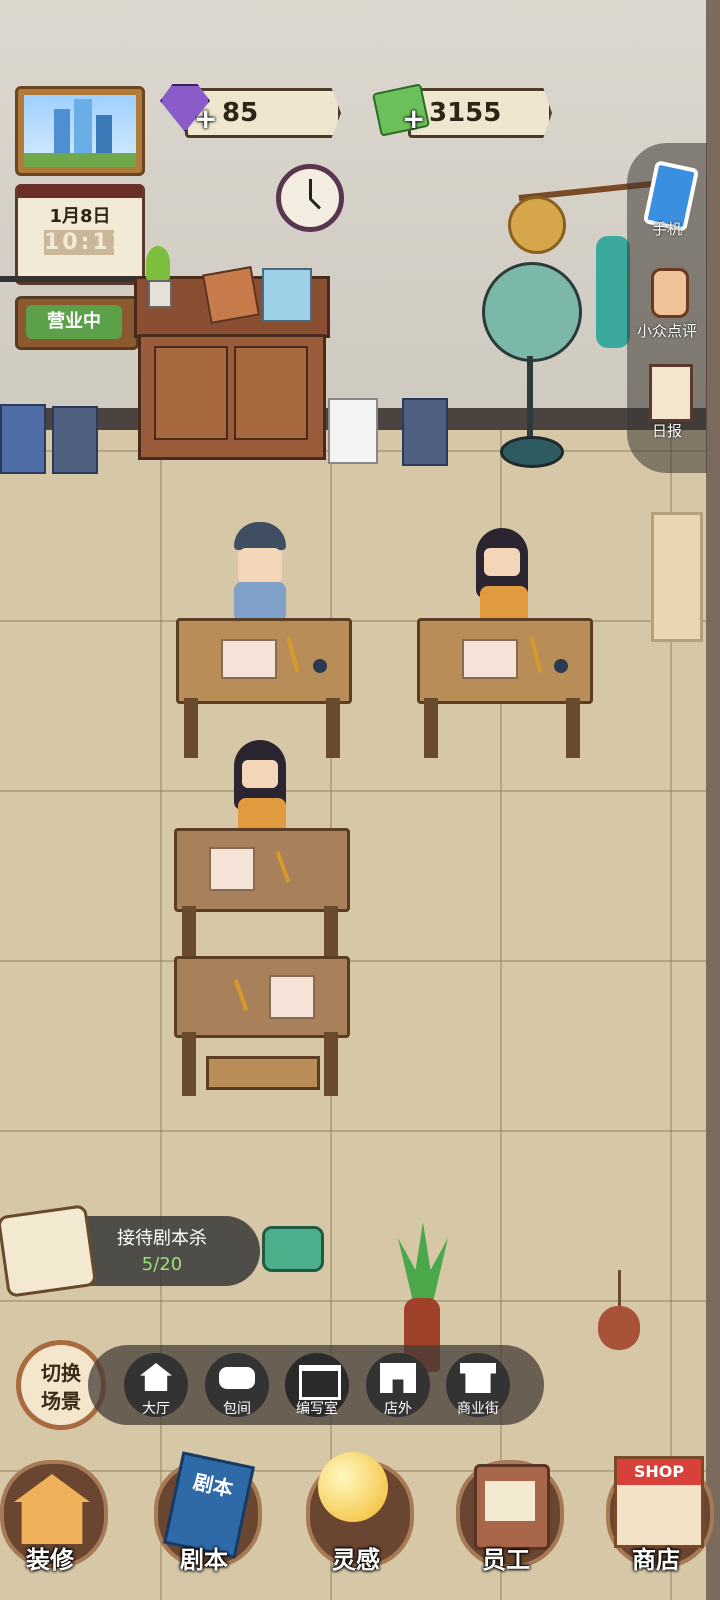 The width and height of the screenshot is (720, 1600). Describe the element at coordinates (156, 1409) in the screenshot. I see `scene-lobby-label: 大厅` at that location.